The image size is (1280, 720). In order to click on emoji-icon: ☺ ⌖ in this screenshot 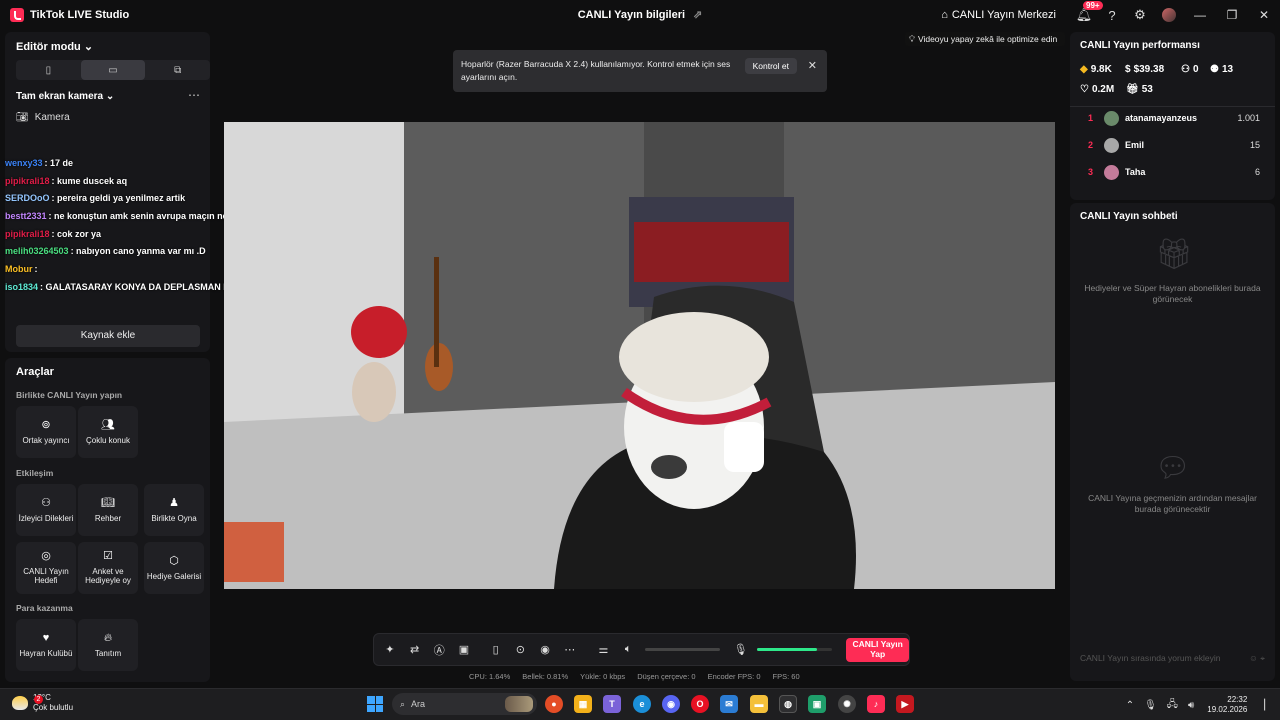, I will do `click(1257, 658)`.